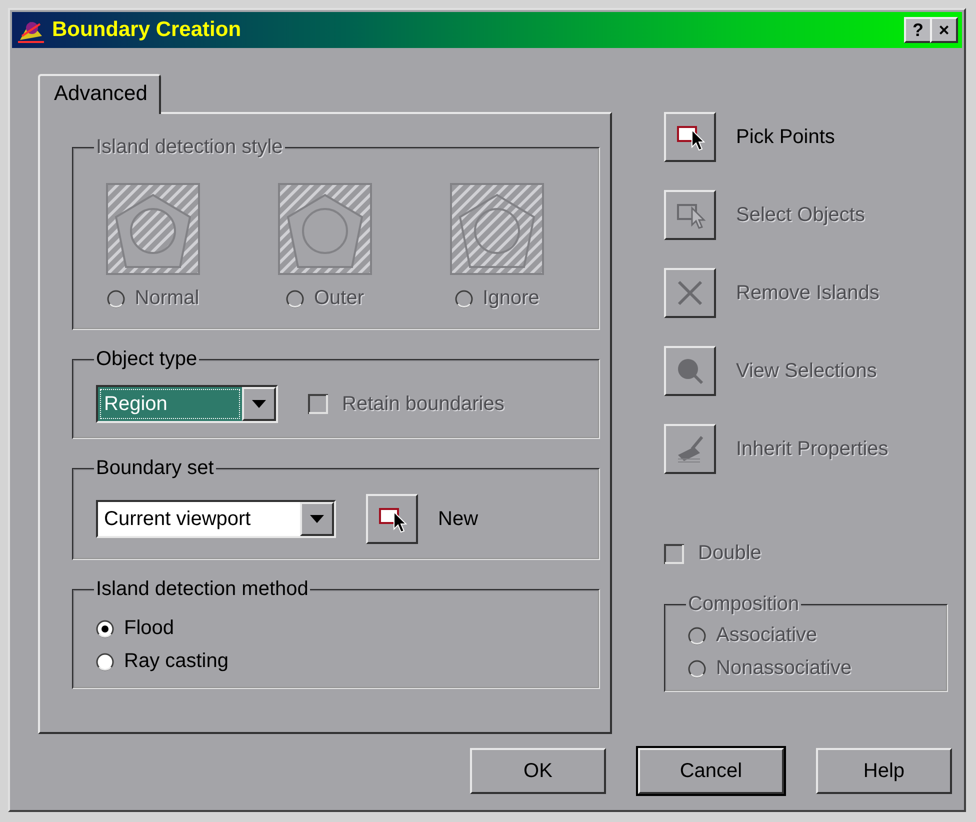 The image size is (976, 822). I want to click on button-label: Pick Points, so click(785, 137).